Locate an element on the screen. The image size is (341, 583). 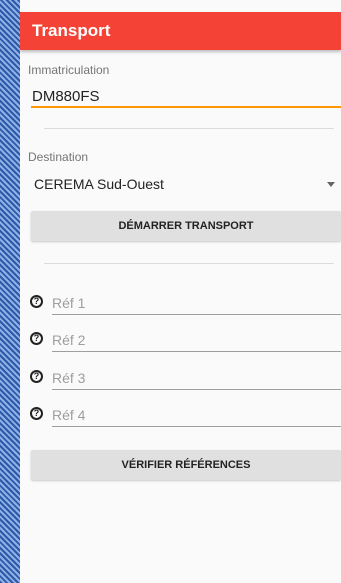
reference-4-input is located at coordinates (196, 415).